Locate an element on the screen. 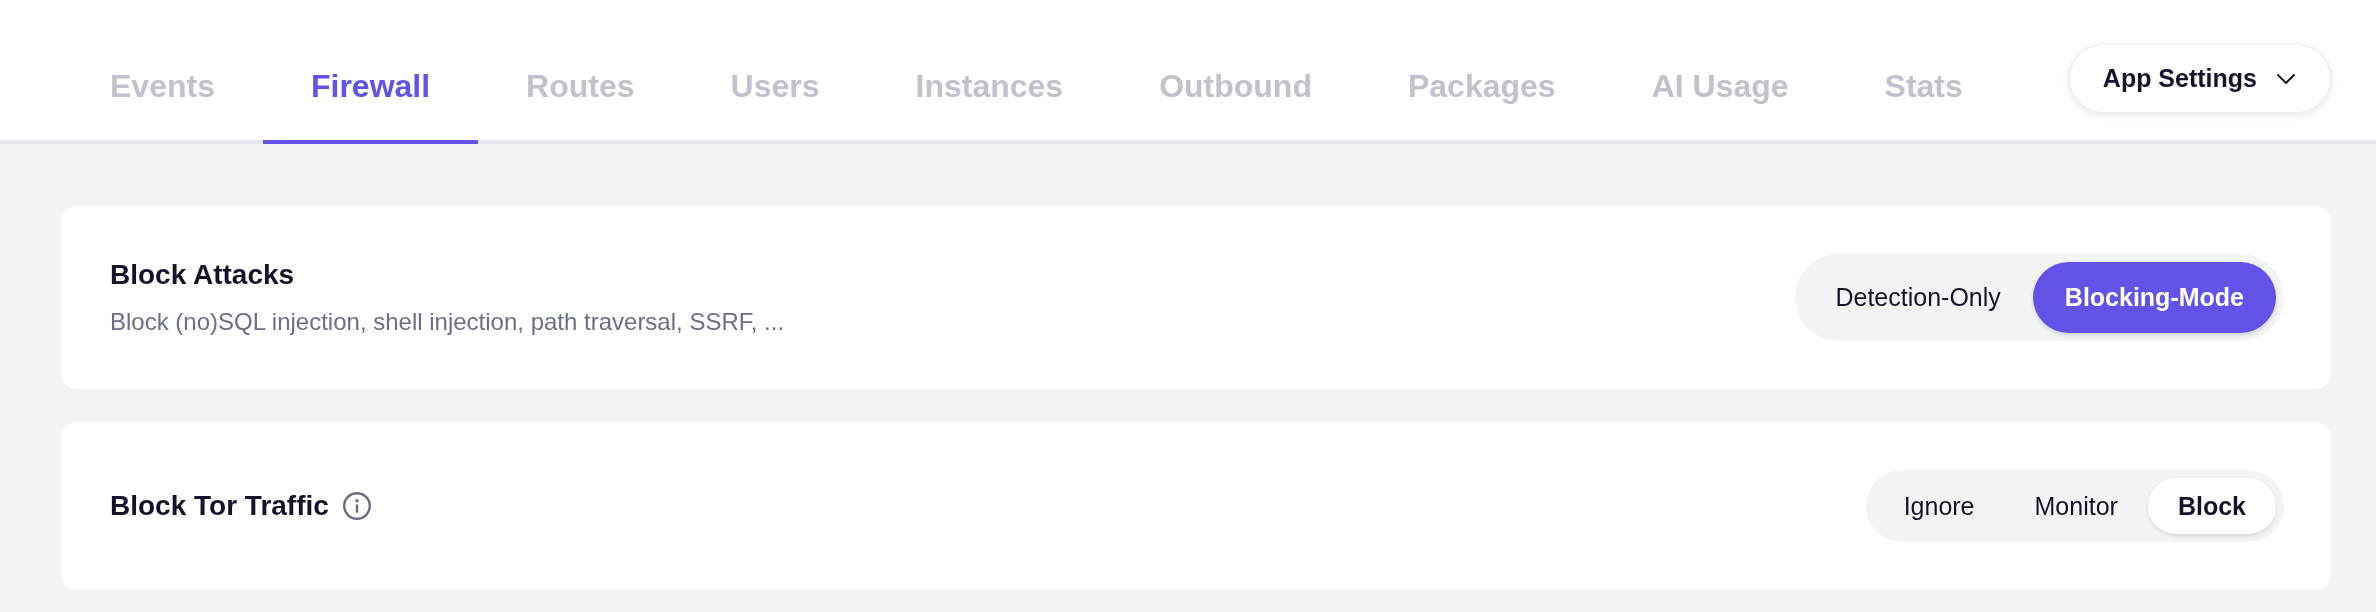 This screenshot has height=612, width=2376. segment-option: Detection-Only is located at coordinates (1918, 297).